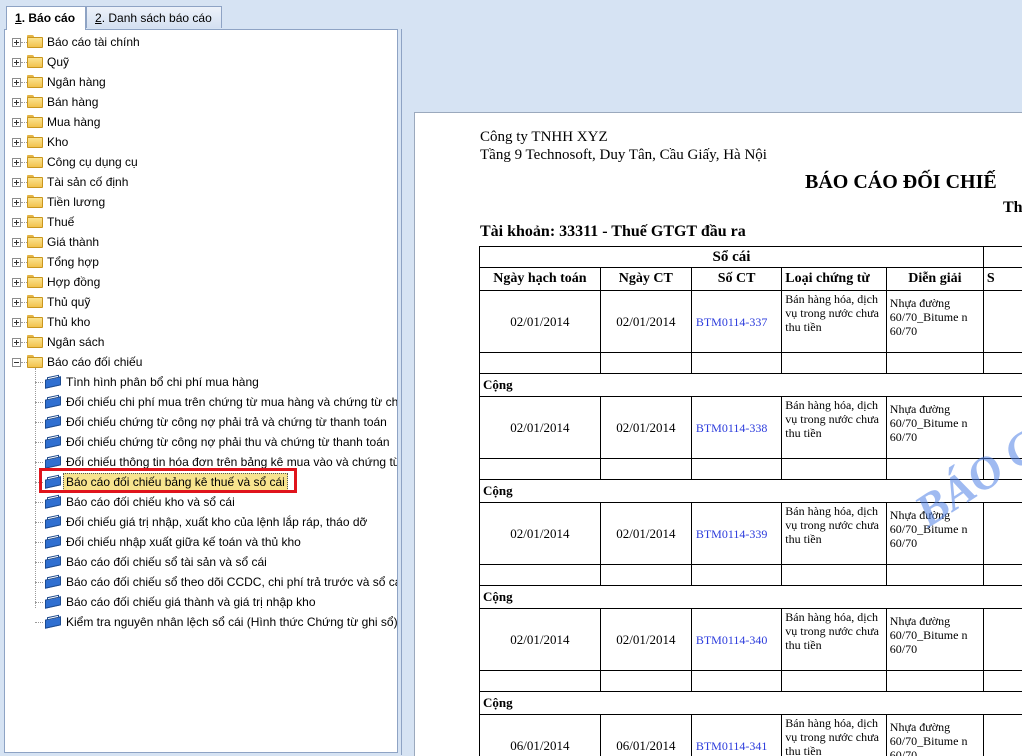 The width and height of the screenshot is (1022, 756). I want to click on tree-report-item: Báo cáo đối chiếu sổ tài sản và sổ cái, so click(200, 562).